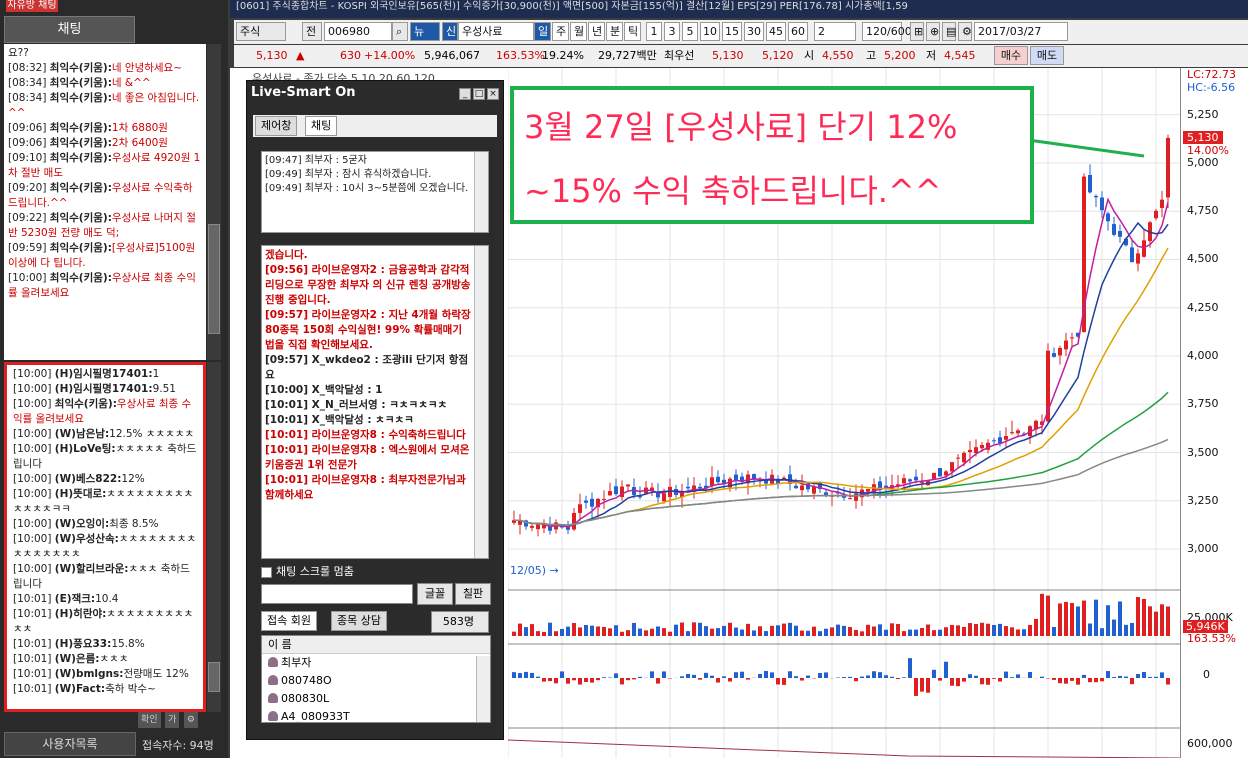  Describe the element at coordinates (835, 31) in the screenshot. I see `count-select: 2` at that location.